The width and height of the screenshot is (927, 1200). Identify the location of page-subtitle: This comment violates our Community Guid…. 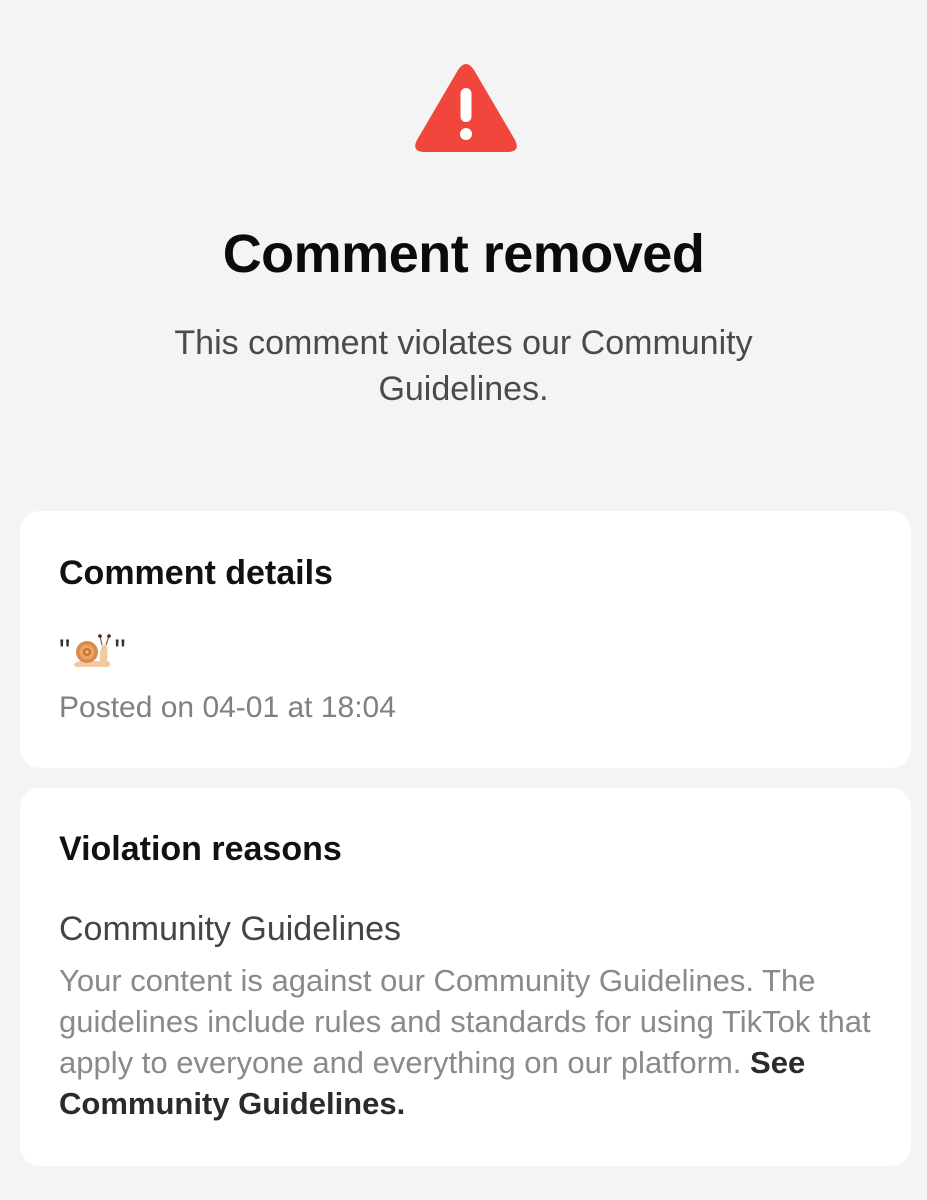
(463, 366).